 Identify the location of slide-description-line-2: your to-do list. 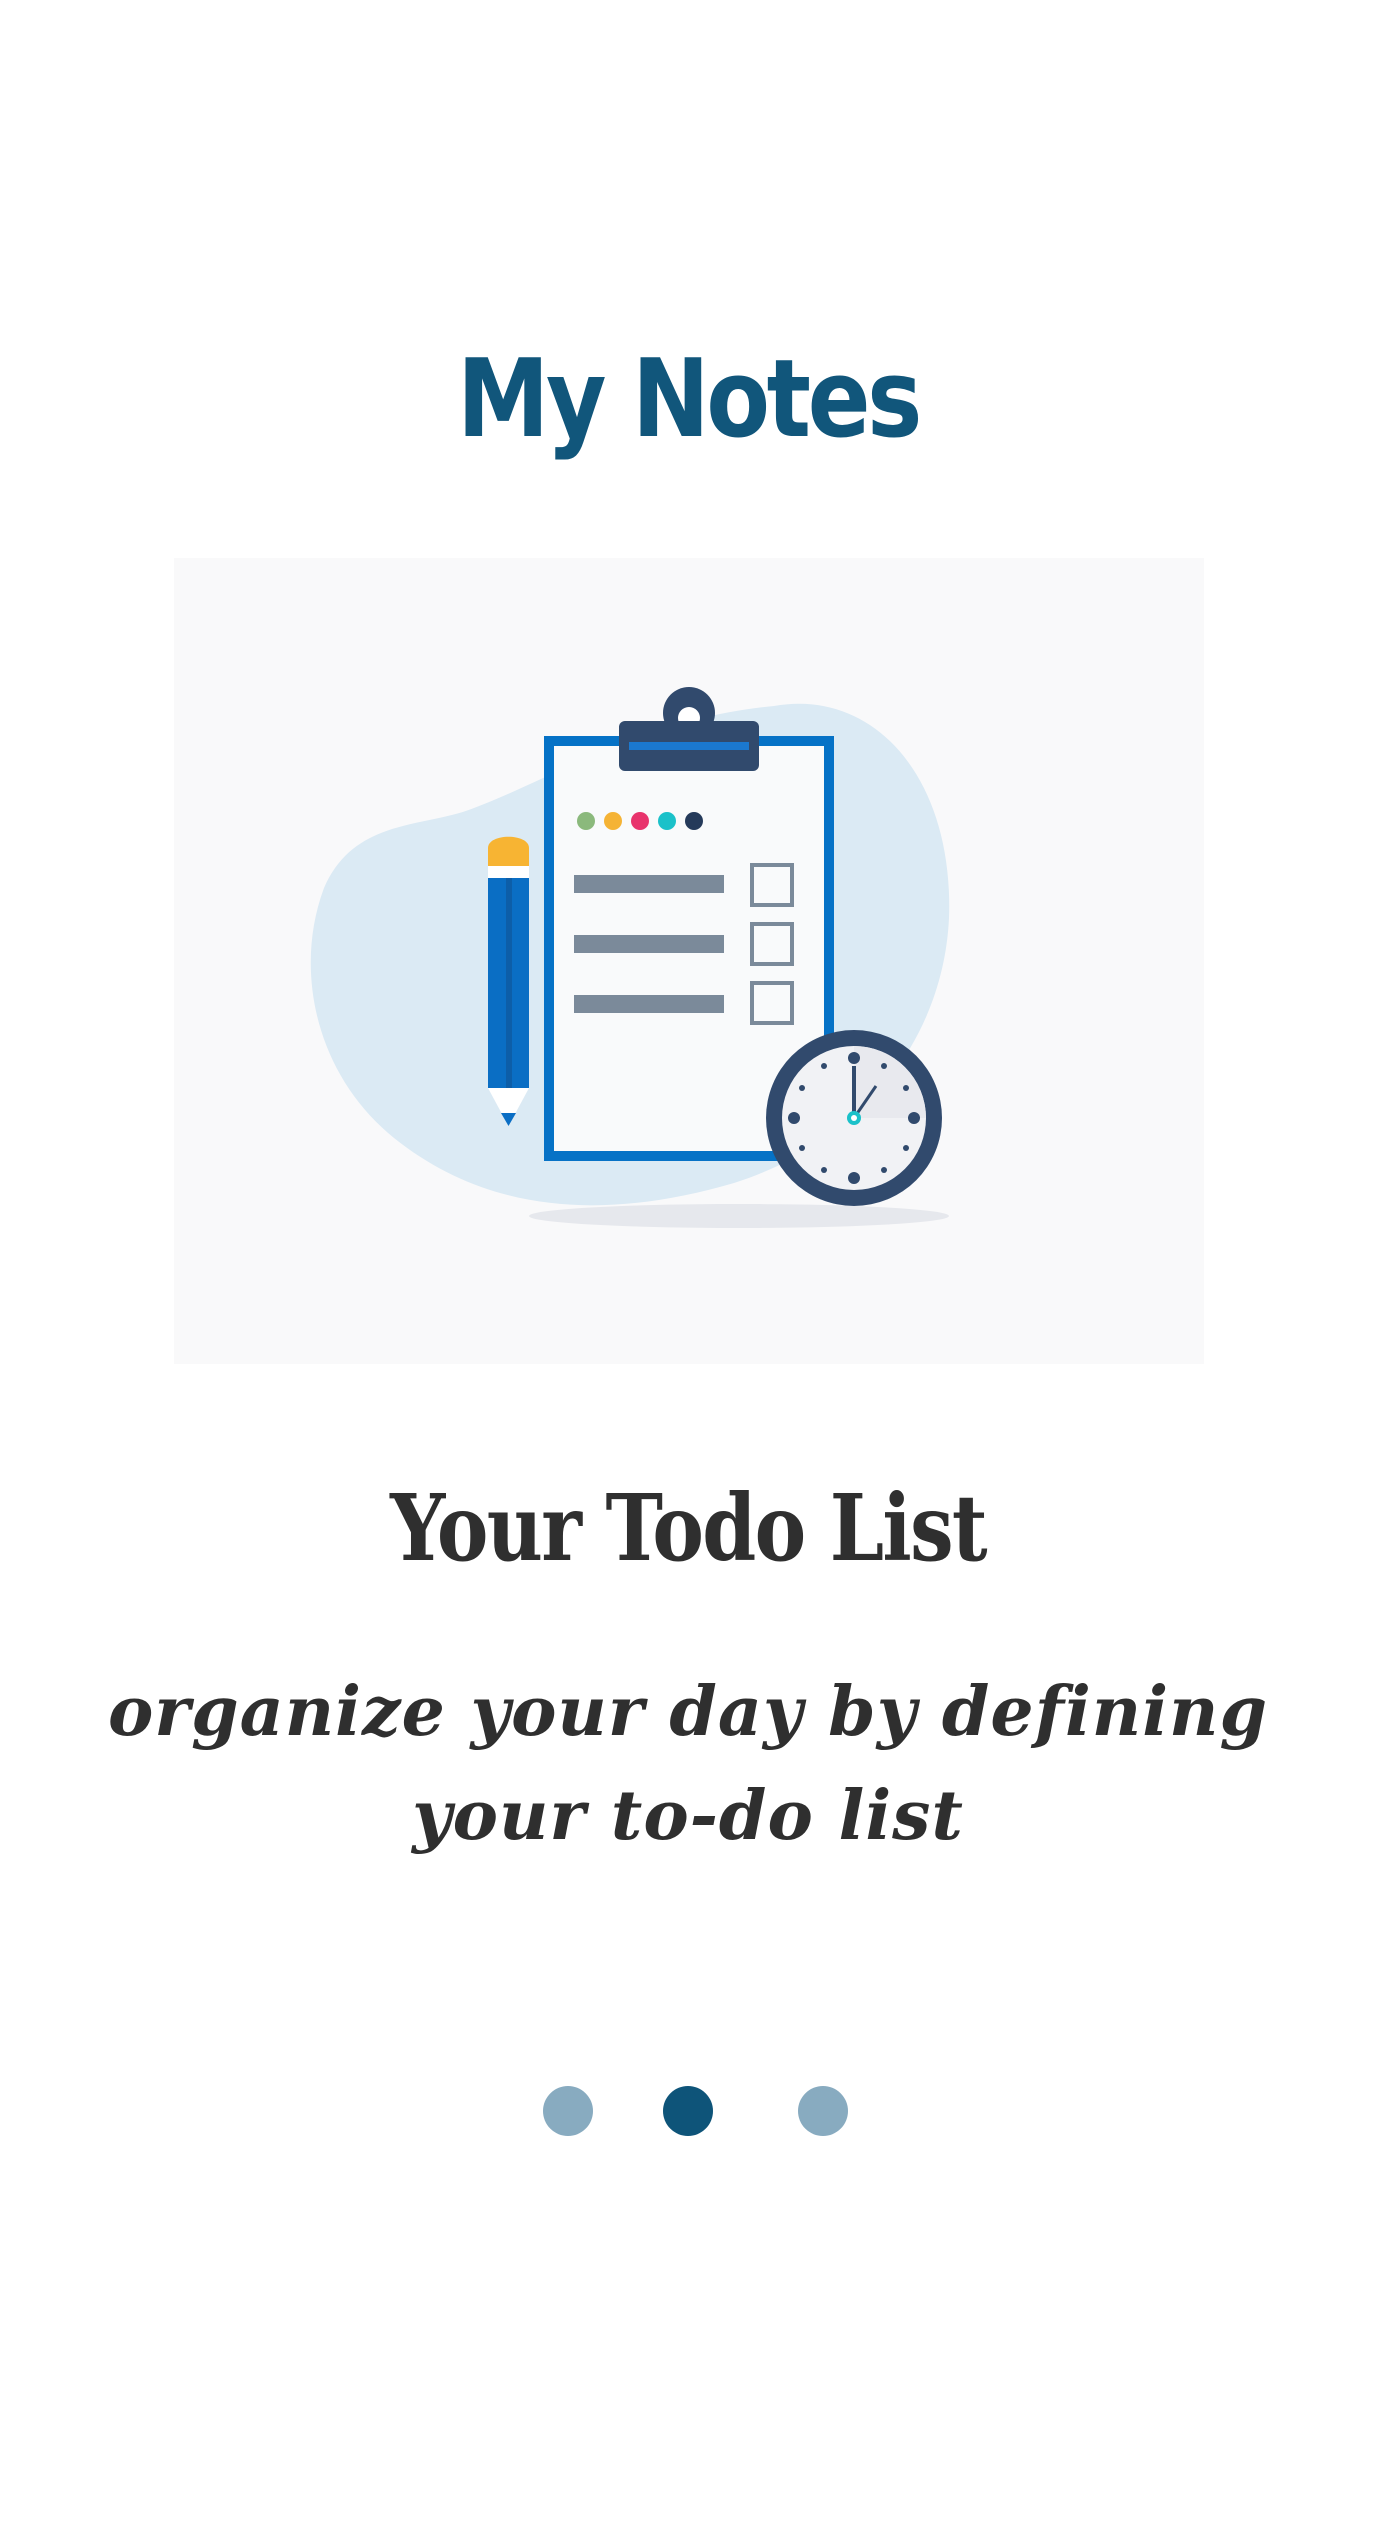
(688, 1816).